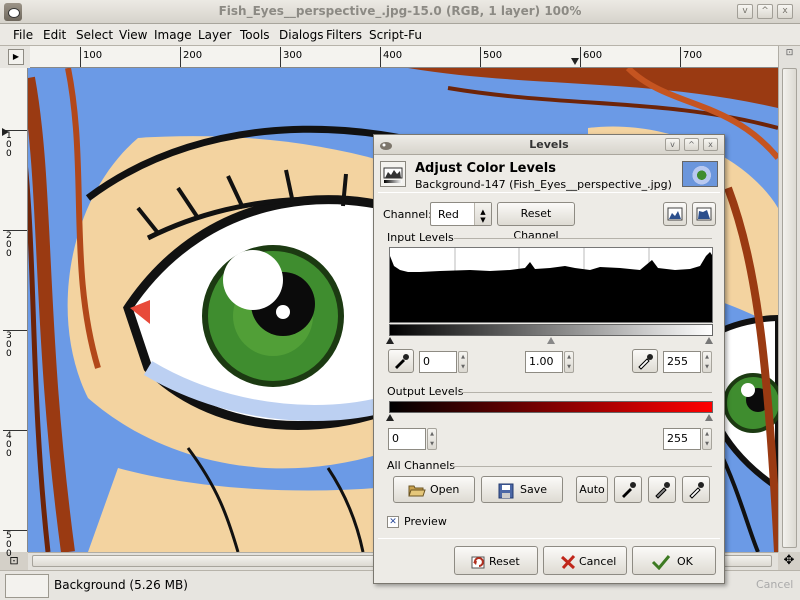 The width and height of the screenshot is (800, 600). Describe the element at coordinates (421, 465) in the screenshot. I see `all-channels-label: All Channels` at that location.